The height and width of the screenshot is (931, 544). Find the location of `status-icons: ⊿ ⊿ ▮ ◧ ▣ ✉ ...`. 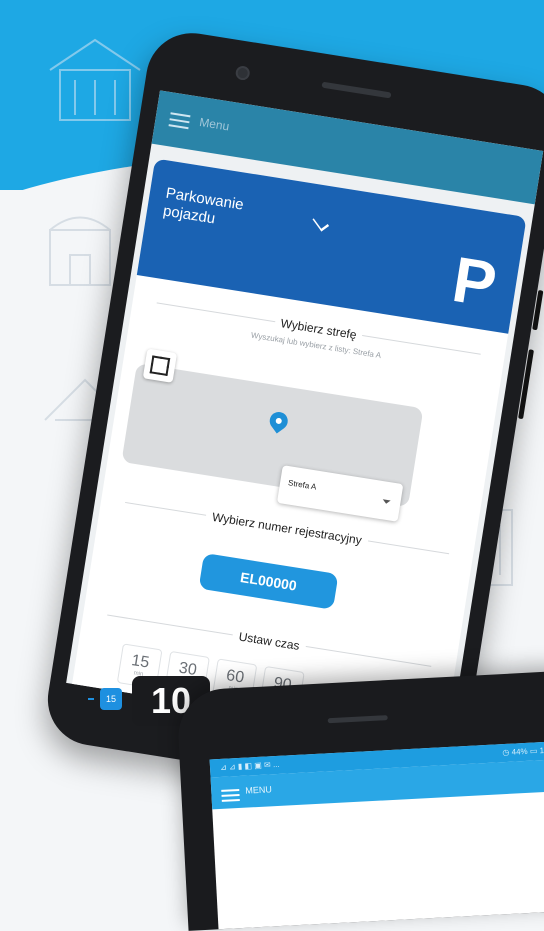

status-icons: ⊿ ⊿ ▮ ◧ ▣ ✉ ... is located at coordinates (249, 765).